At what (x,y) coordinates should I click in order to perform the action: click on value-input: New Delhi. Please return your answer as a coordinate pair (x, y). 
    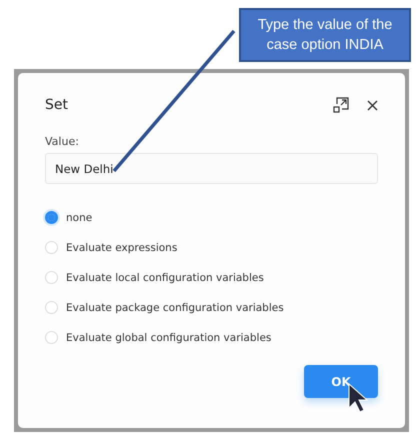
    Looking at the image, I should click on (211, 168).